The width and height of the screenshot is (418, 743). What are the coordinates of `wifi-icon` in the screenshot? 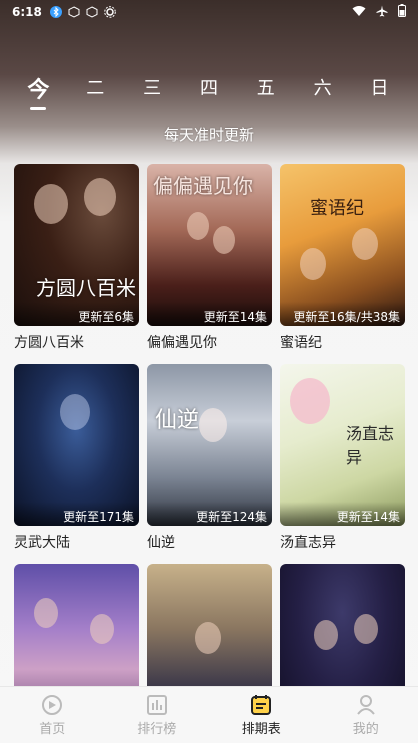 It's located at (359, 12).